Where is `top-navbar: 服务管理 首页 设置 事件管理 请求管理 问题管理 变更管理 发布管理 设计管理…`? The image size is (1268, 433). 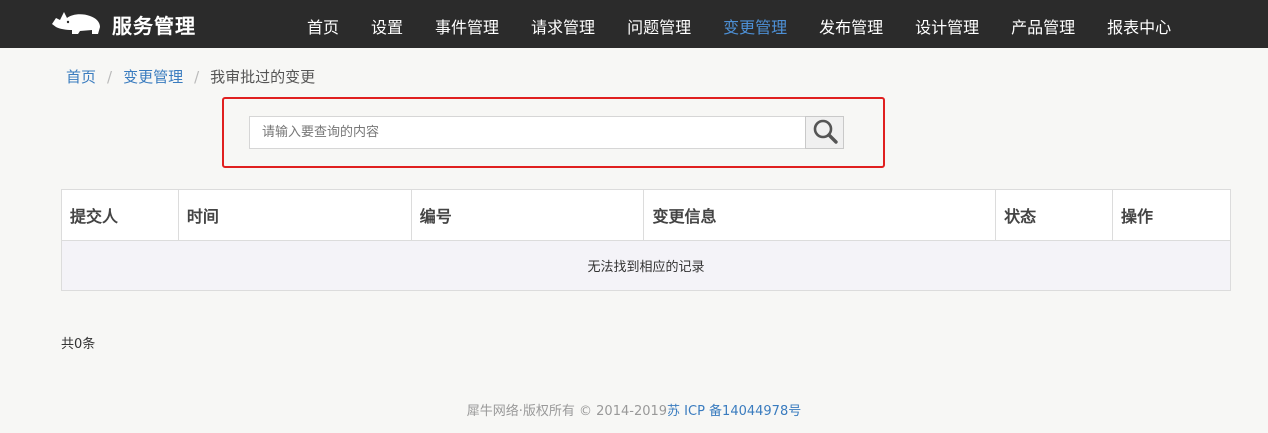 top-navbar: 服务管理 首页 设置 事件管理 请求管理 问题管理 变更管理 发布管理 设计管理… is located at coordinates (634, 24).